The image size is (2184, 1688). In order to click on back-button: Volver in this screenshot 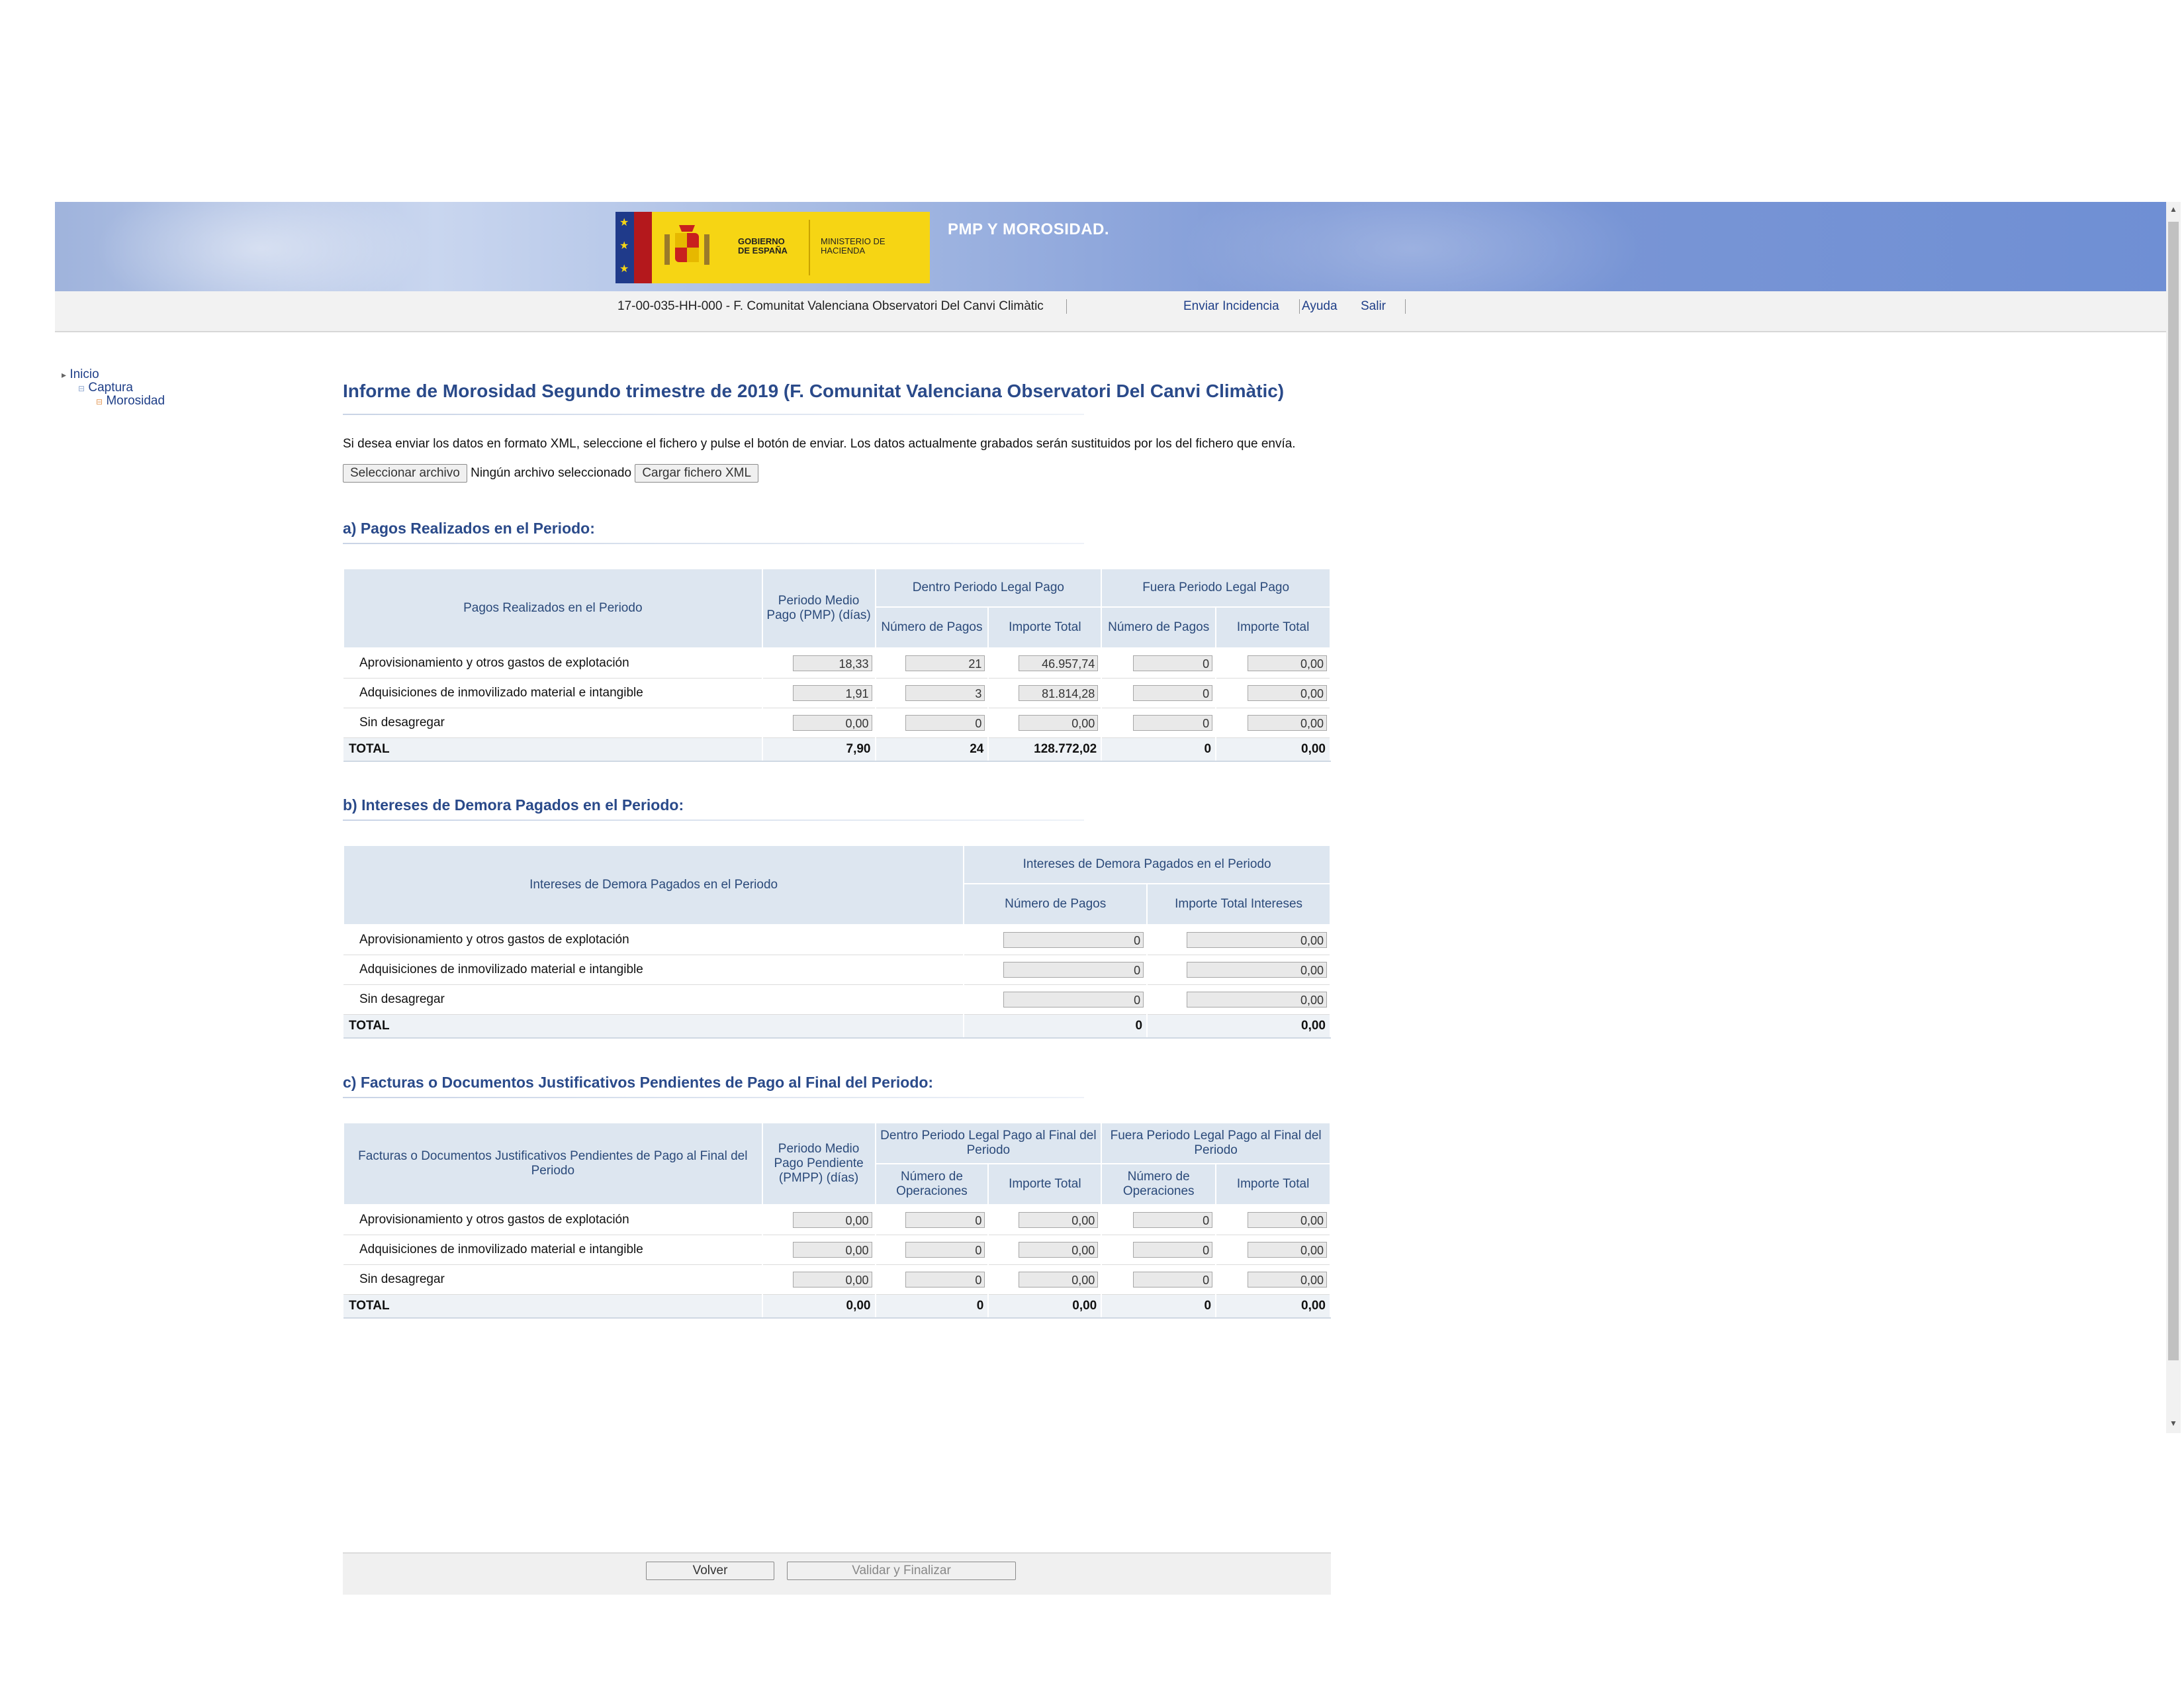, I will do `click(710, 1571)`.